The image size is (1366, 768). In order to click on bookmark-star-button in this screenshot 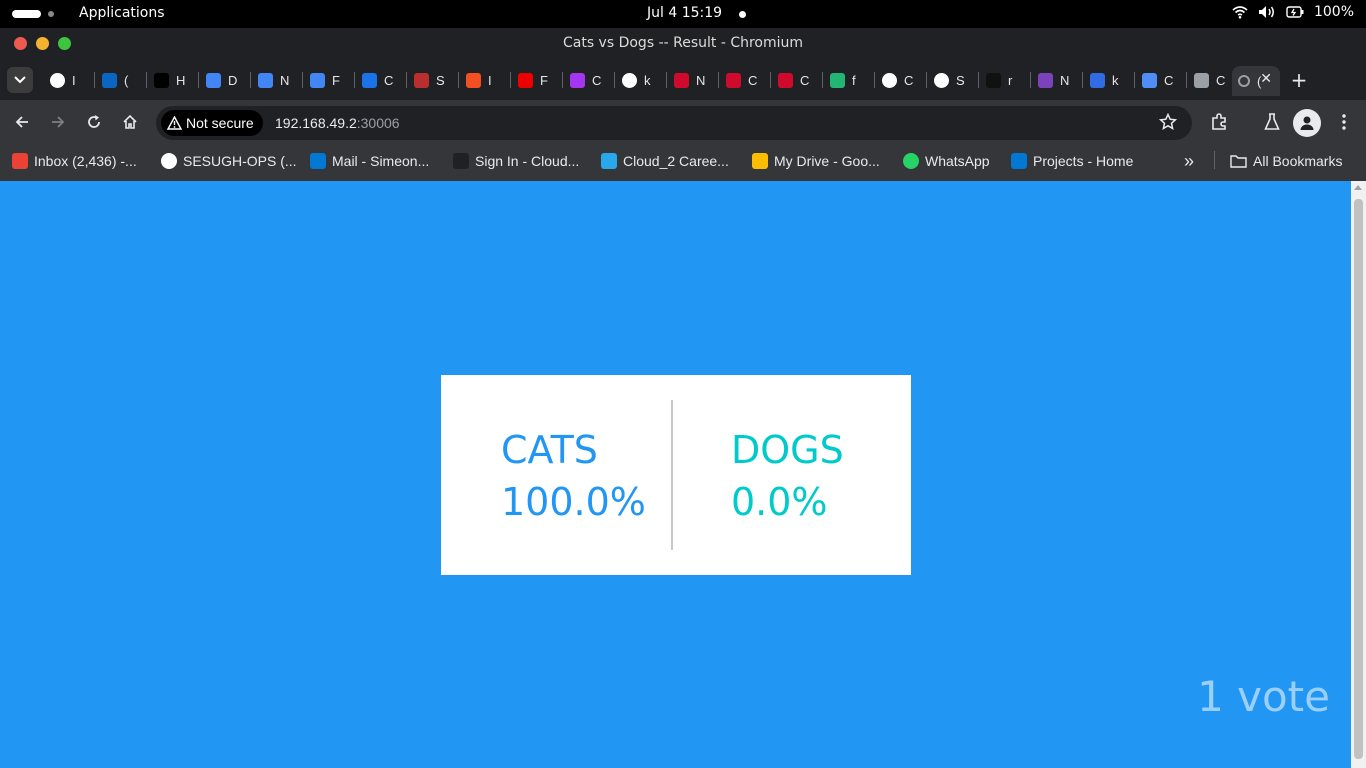, I will do `click(1168, 122)`.